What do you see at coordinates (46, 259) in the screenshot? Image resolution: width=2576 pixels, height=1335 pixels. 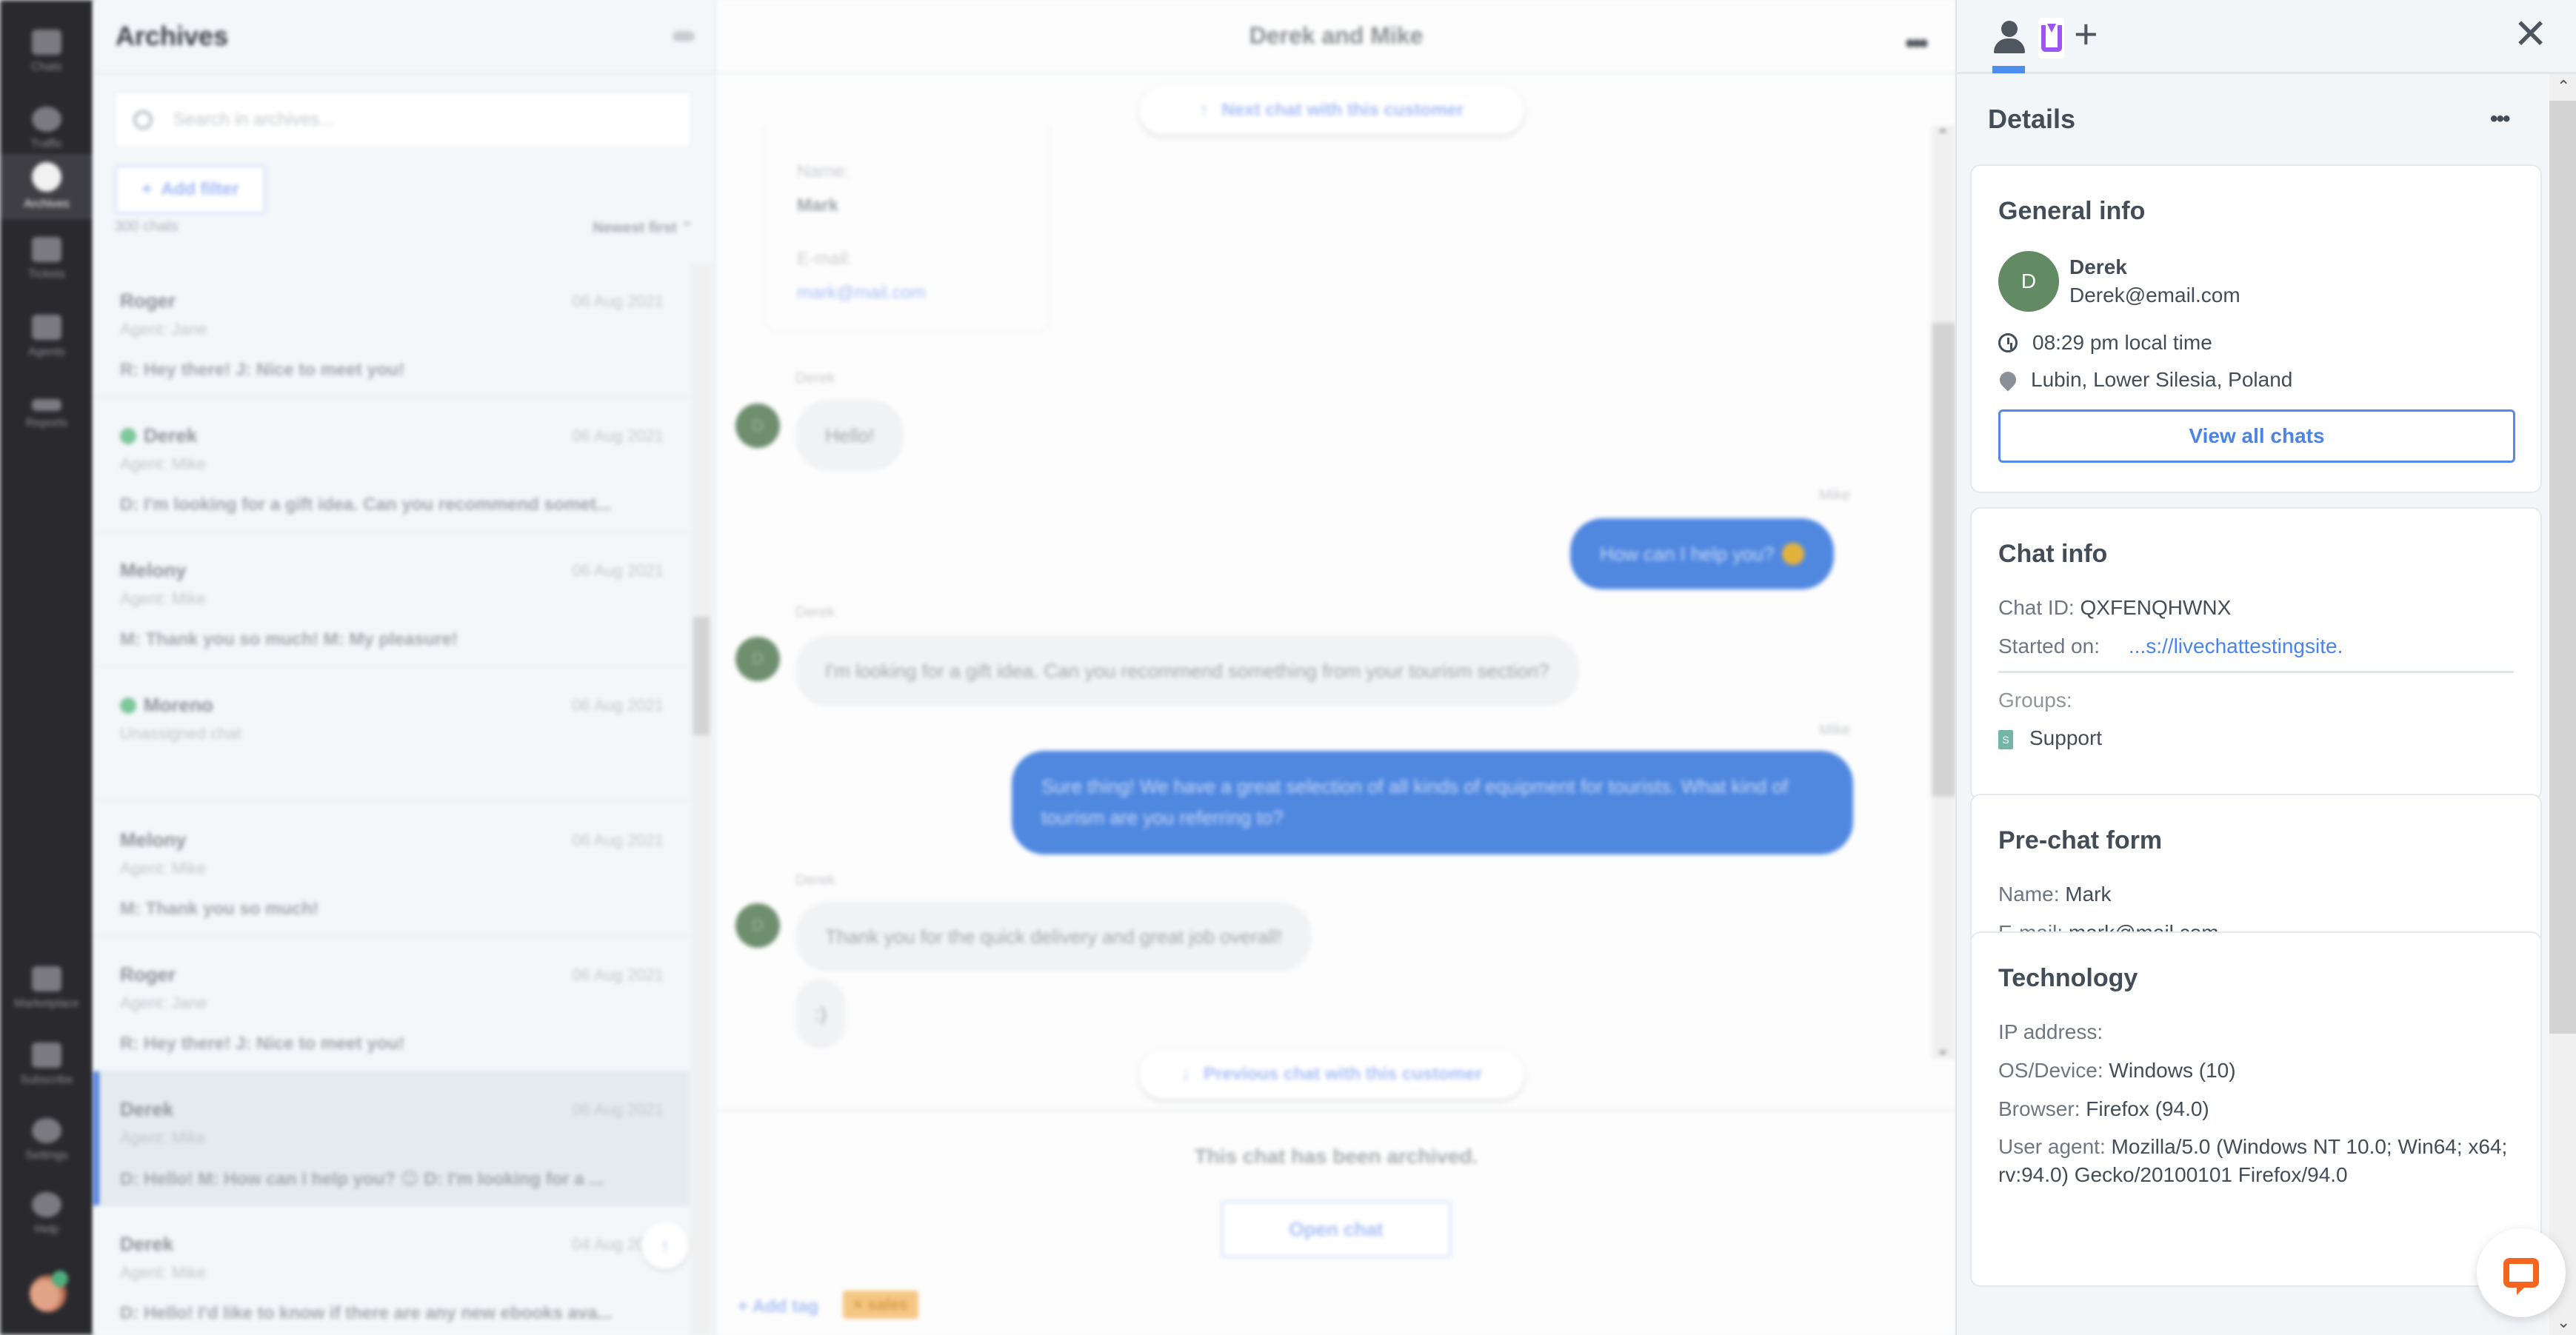 I see `nav-item-tickets: Tickets` at bounding box center [46, 259].